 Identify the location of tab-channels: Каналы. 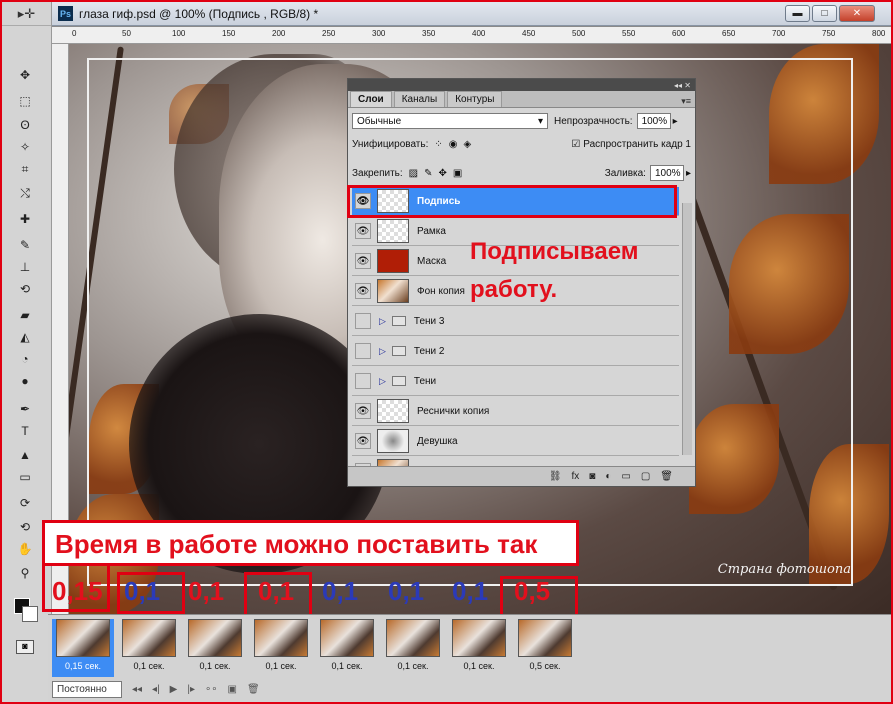
(419, 99).